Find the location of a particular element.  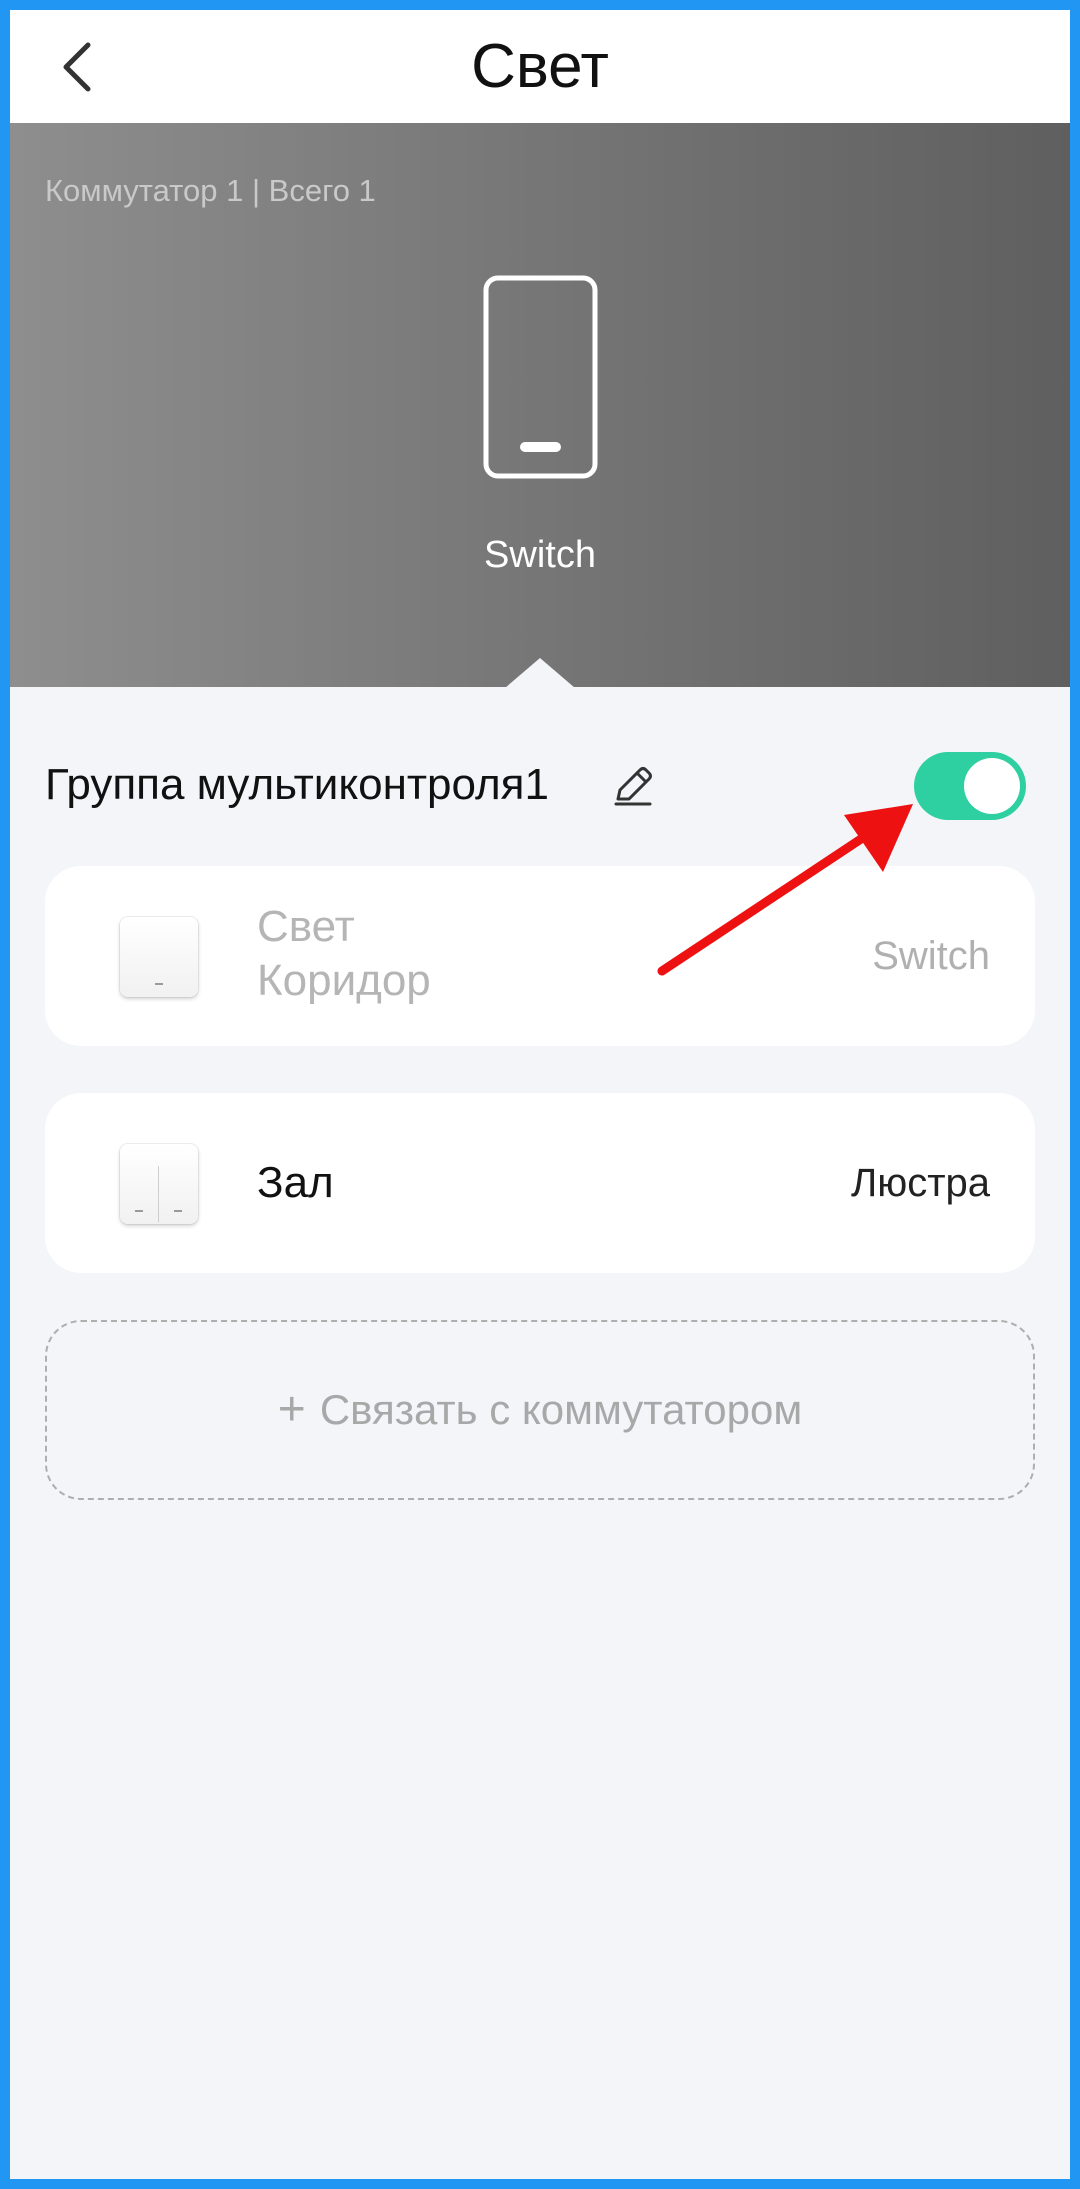

double-gang-switch-icon is located at coordinates (159, 1184).